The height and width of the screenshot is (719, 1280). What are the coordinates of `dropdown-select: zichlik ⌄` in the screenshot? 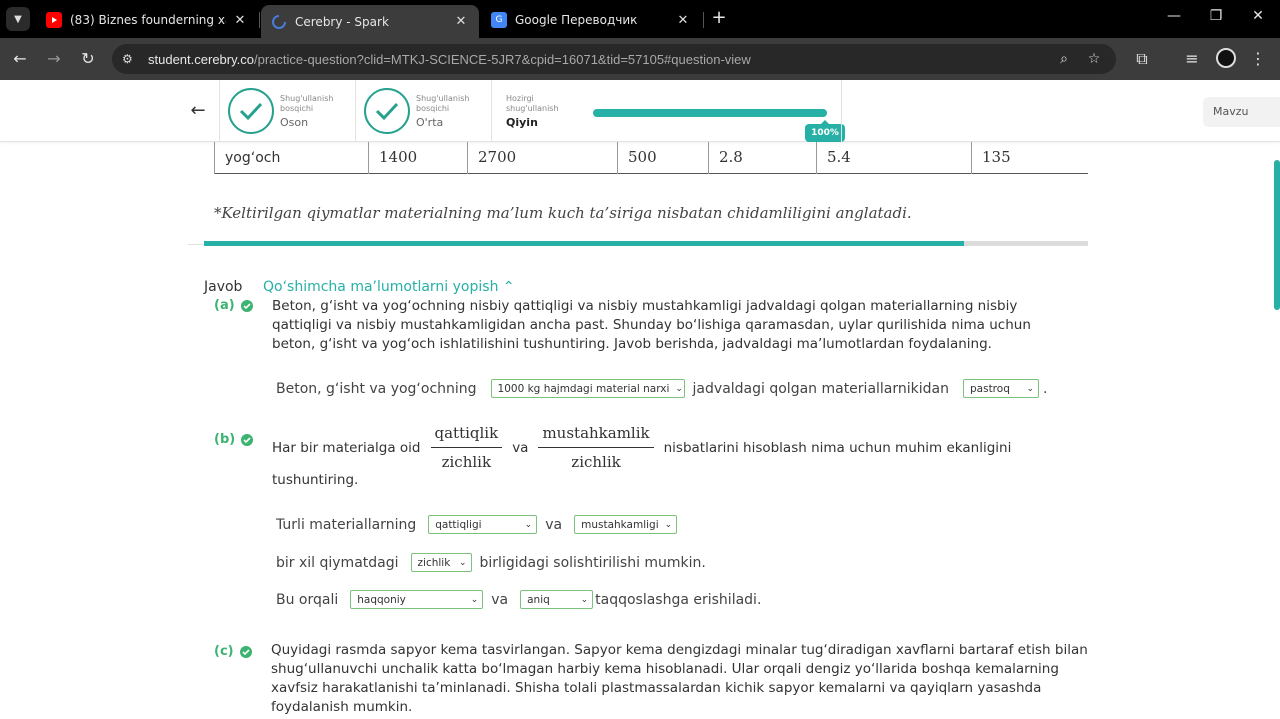 It's located at (441, 562).